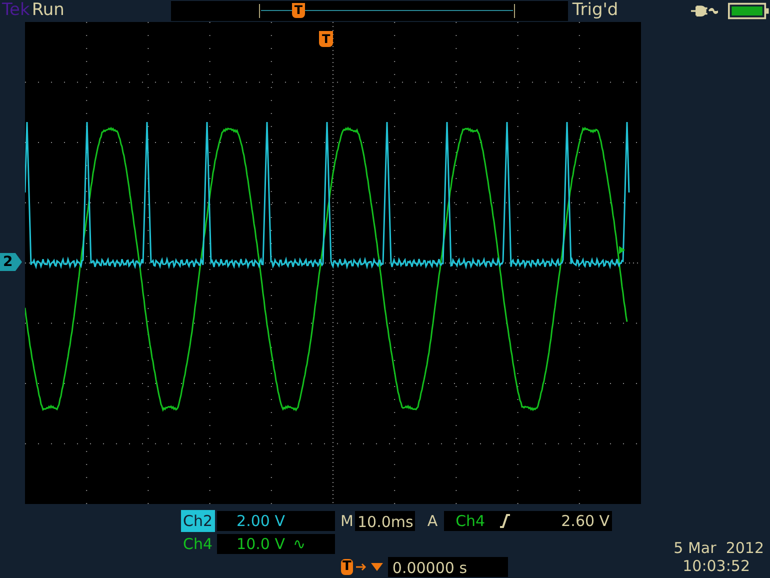 This screenshot has width=770, height=578. What do you see at coordinates (11, 262) in the screenshot?
I see `ground-marker: 2` at bounding box center [11, 262].